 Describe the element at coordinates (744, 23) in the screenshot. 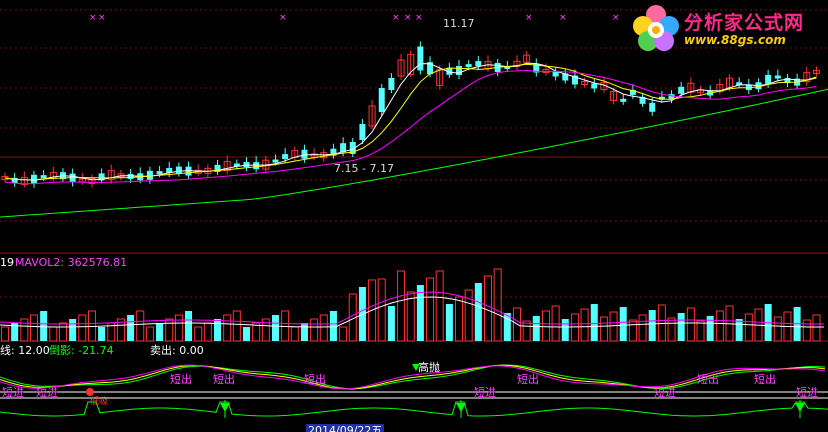

I see `logo-title: 分析家公式网` at that location.